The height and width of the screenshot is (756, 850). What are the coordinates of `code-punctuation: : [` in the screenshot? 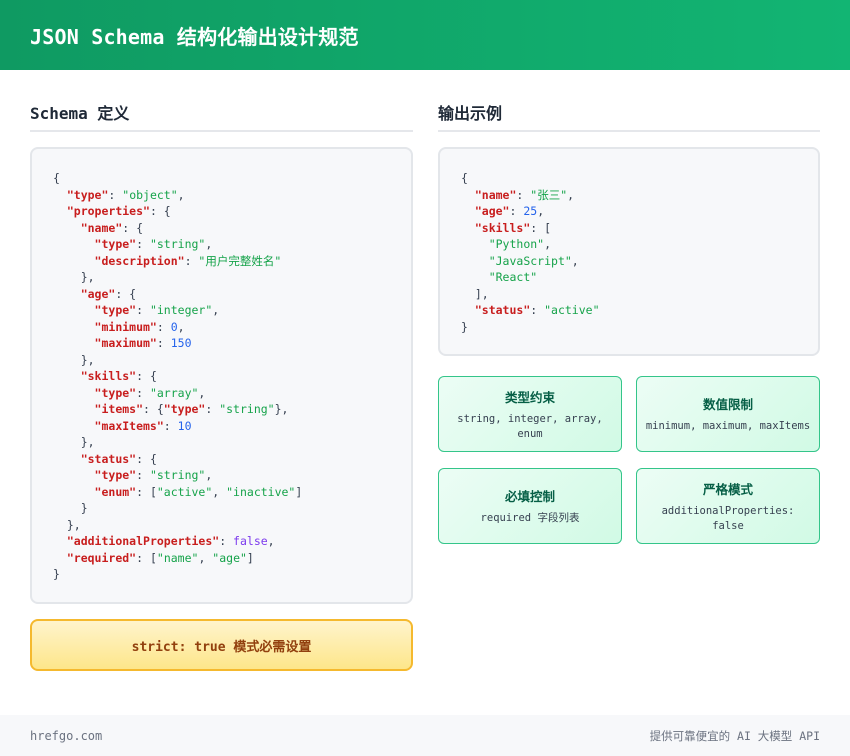 It's located at (146, 491).